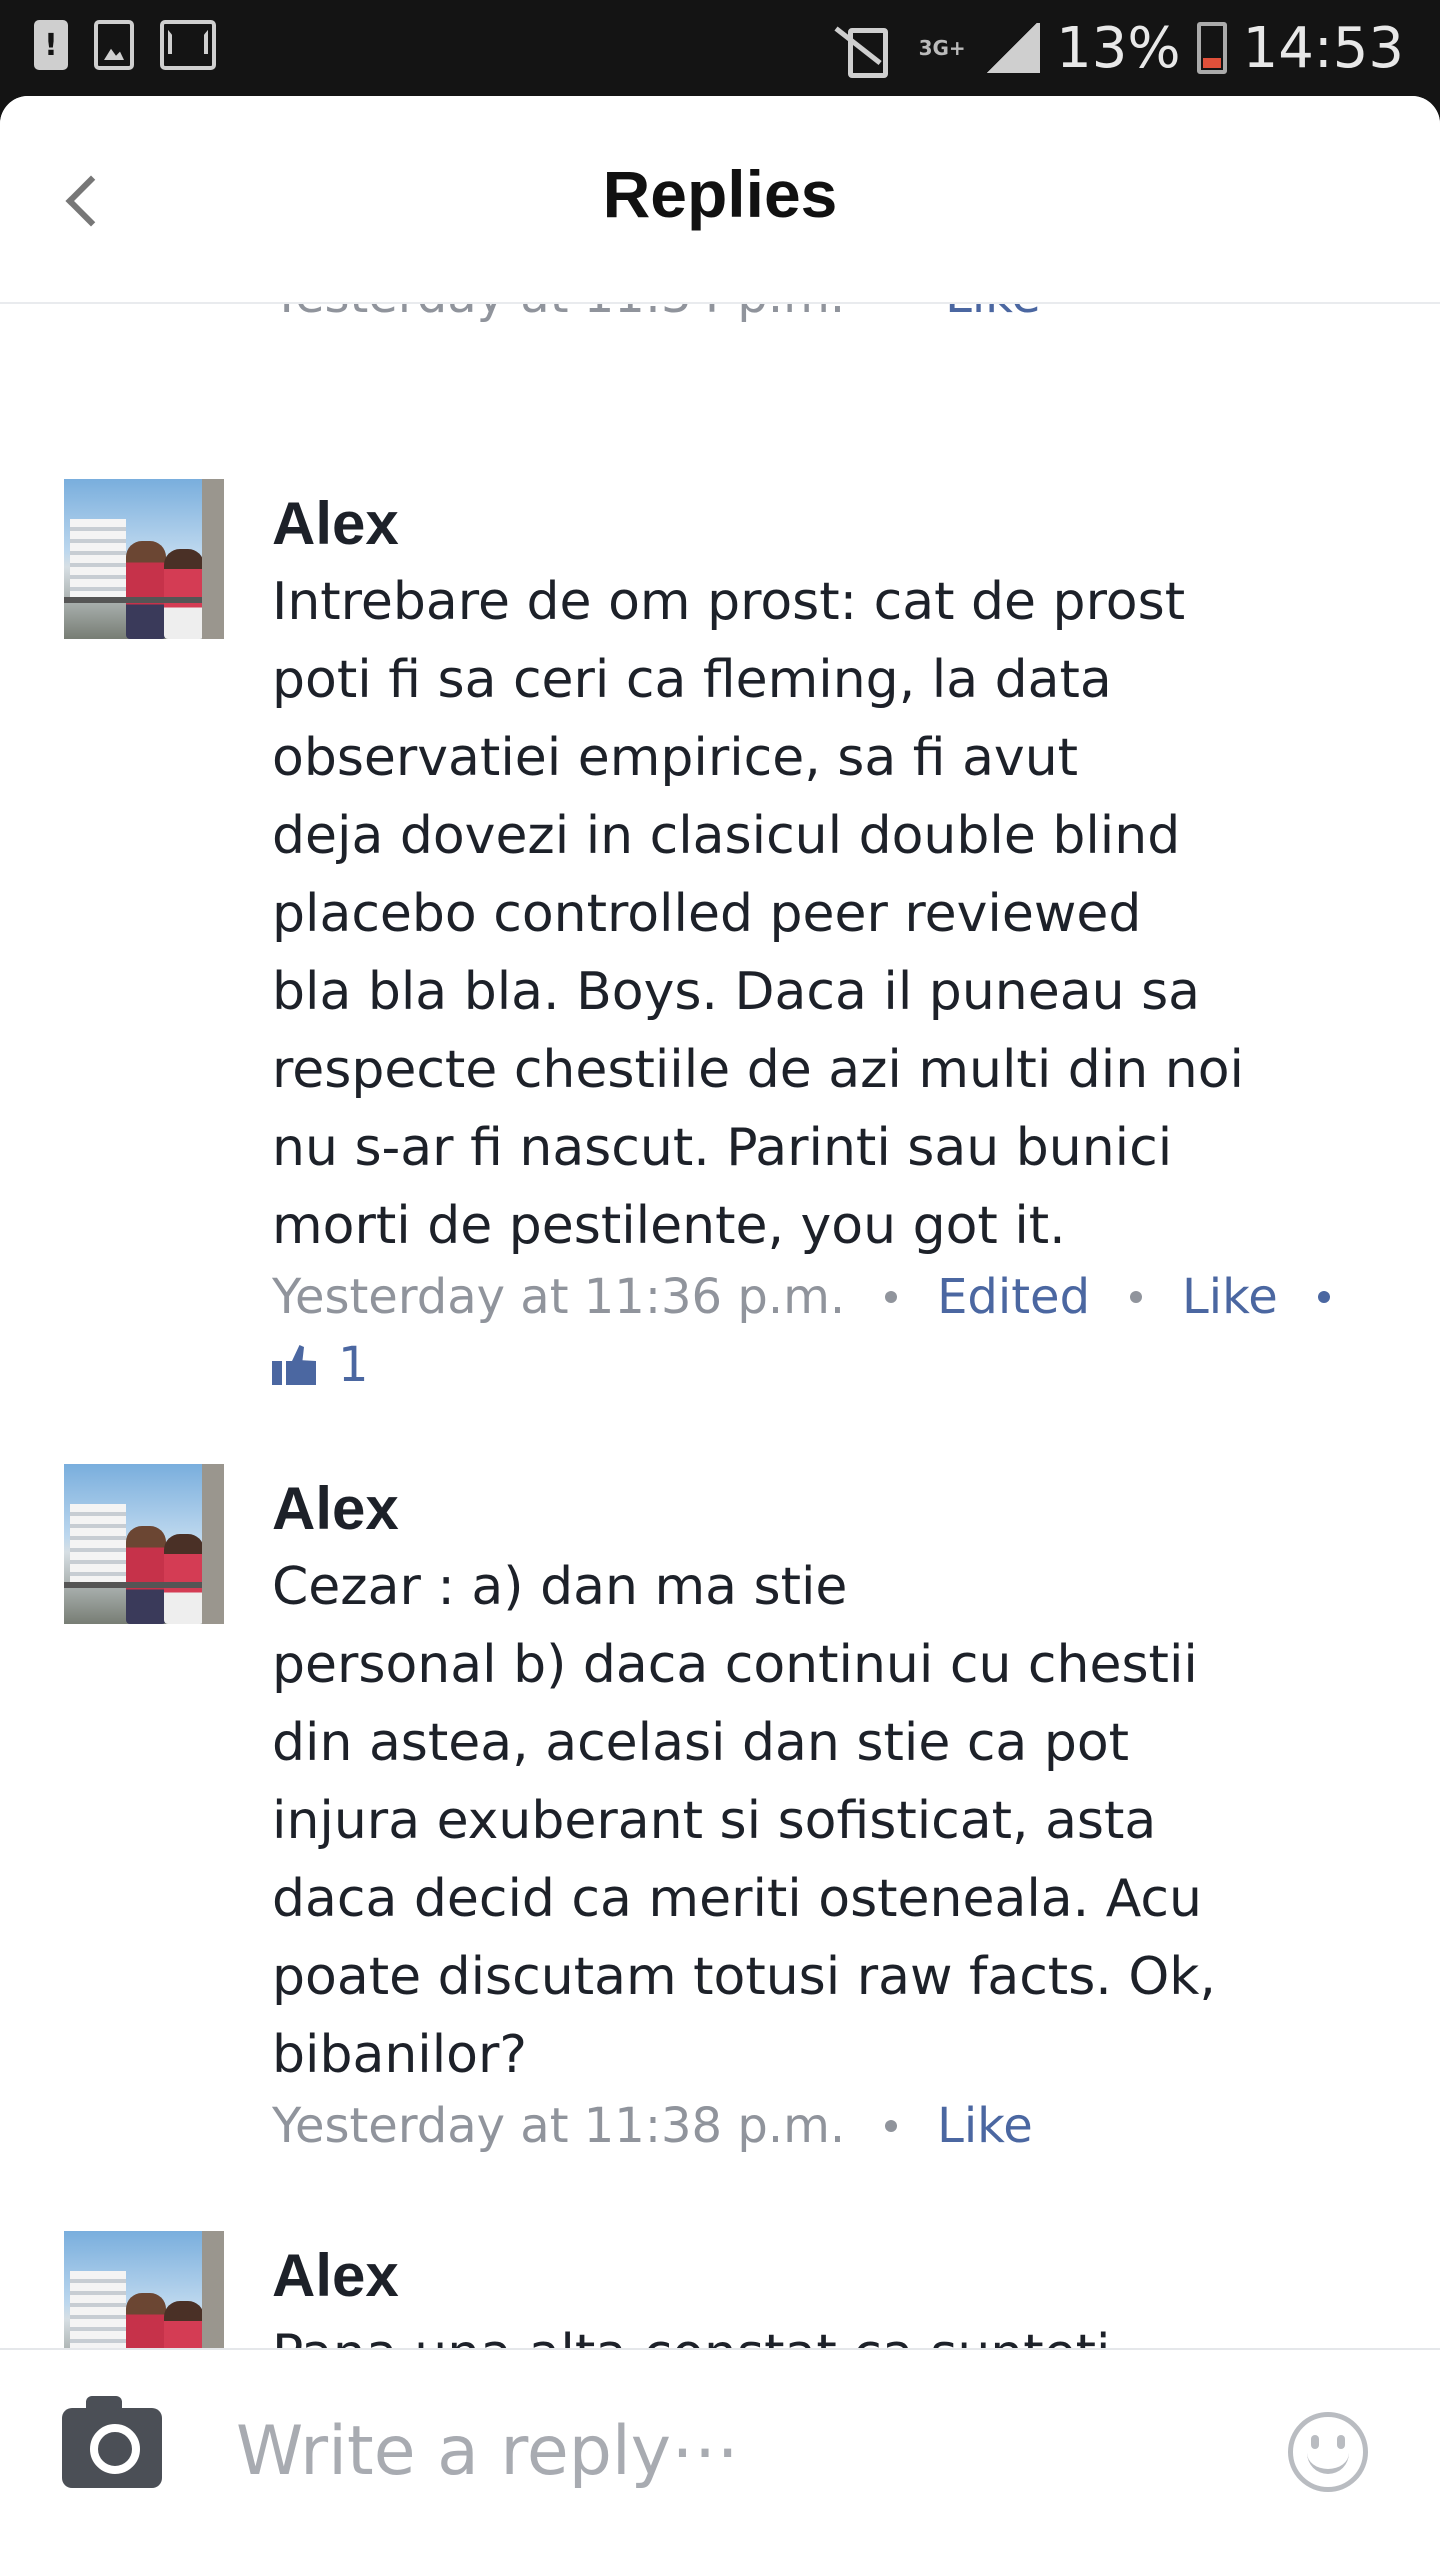 The image size is (1440, 2560). Describe the element at coordinates (1013, 1297) in the screenshot. I see `edited-link: Edited` at that location.